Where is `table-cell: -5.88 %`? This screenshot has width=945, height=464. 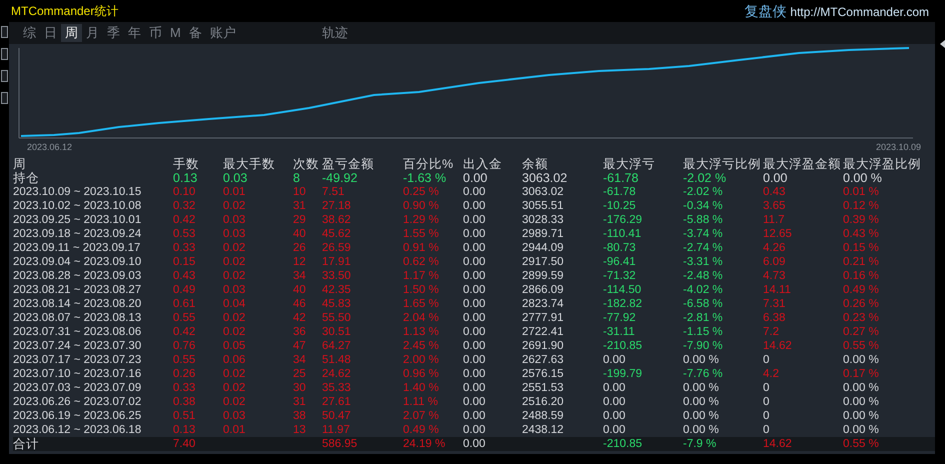 table-cell: -5.88 % is located at coordinates (703, 220).